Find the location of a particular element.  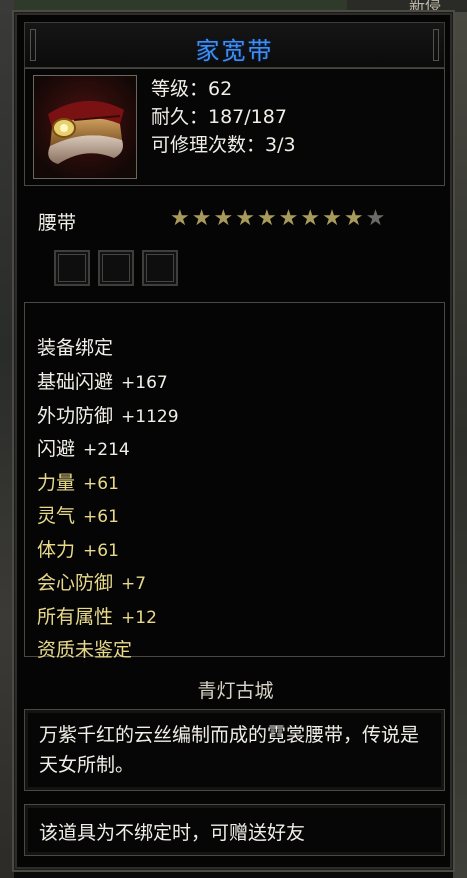

repair-count-text: 可修理次数：3/3 is located at coordinates (223, 145).